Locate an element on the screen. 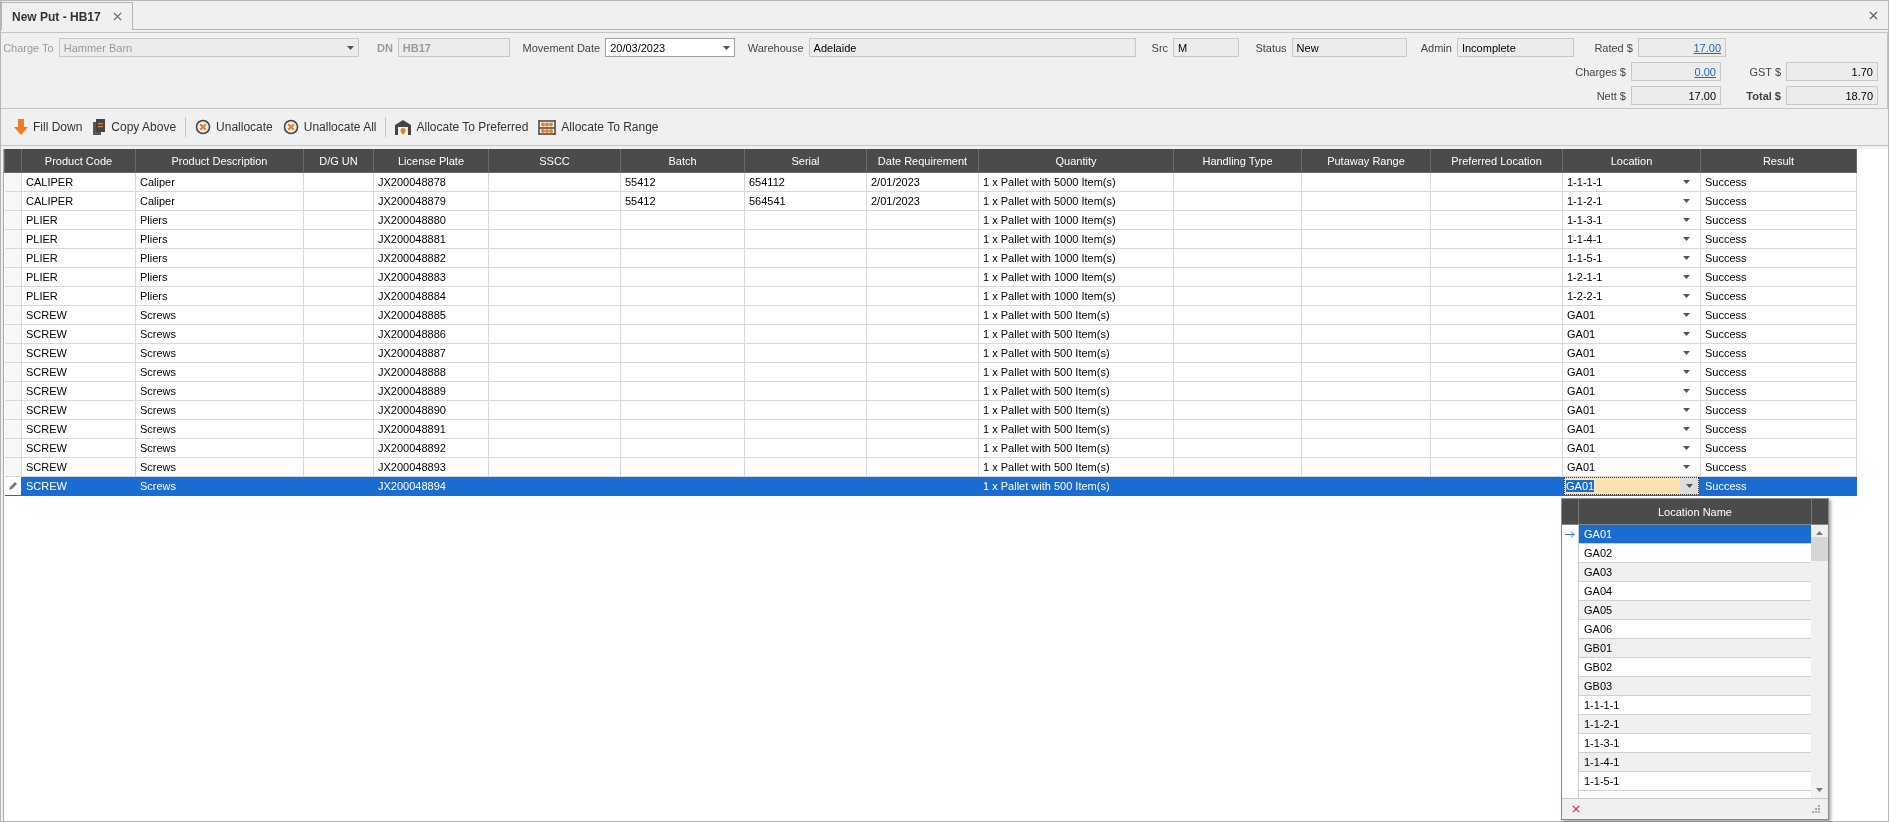 The height and width of the screenshot is (822, 1889). location-dropdown: 1-2-2-1 is located at coordinates (1631, 296).